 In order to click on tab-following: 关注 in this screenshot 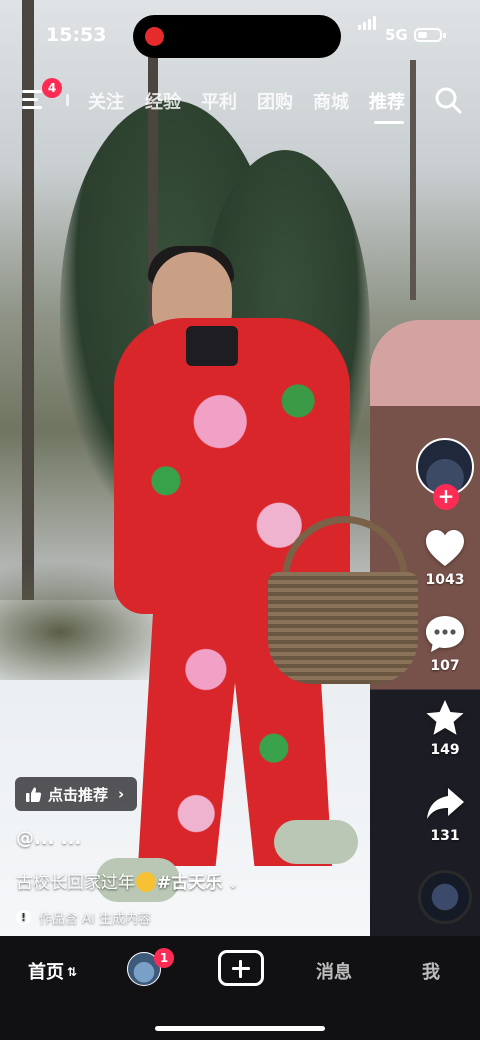, I will do `click(106, 101)`.